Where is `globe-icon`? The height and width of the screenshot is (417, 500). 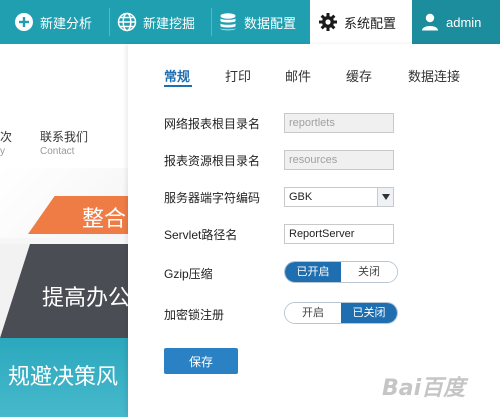
globe-icon is located at coordinates (127, 22).